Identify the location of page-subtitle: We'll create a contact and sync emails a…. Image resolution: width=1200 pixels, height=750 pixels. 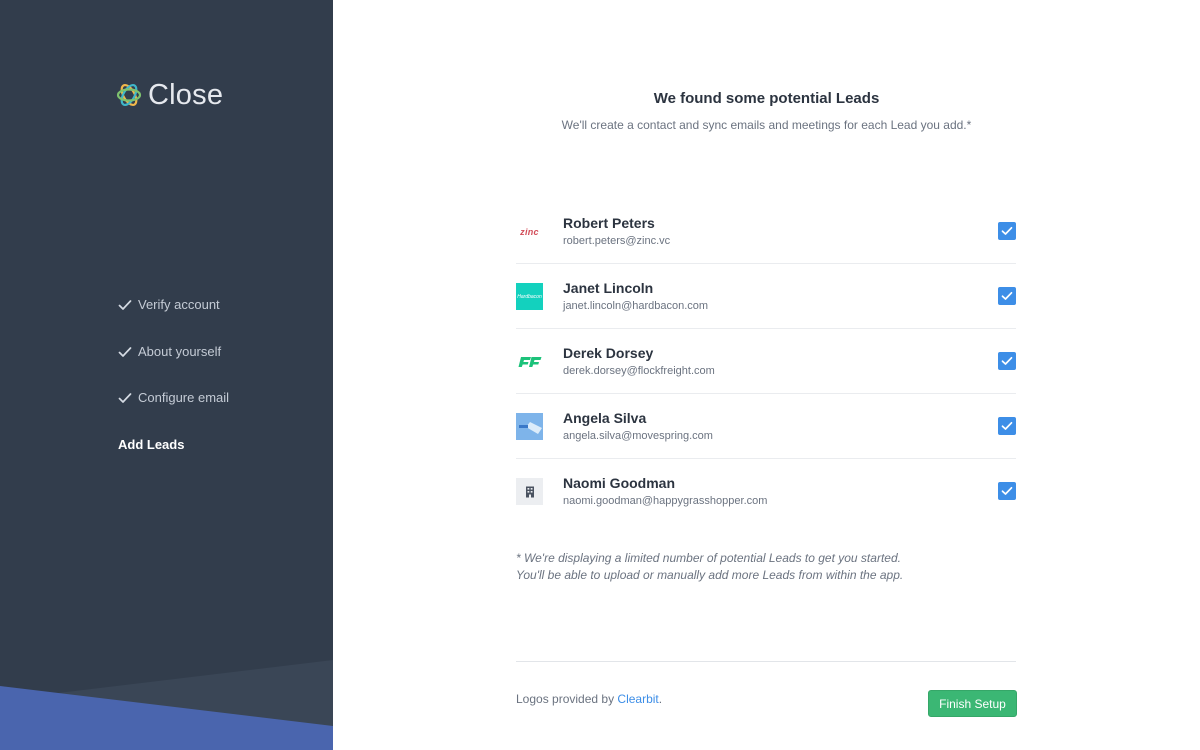
(766, 125).